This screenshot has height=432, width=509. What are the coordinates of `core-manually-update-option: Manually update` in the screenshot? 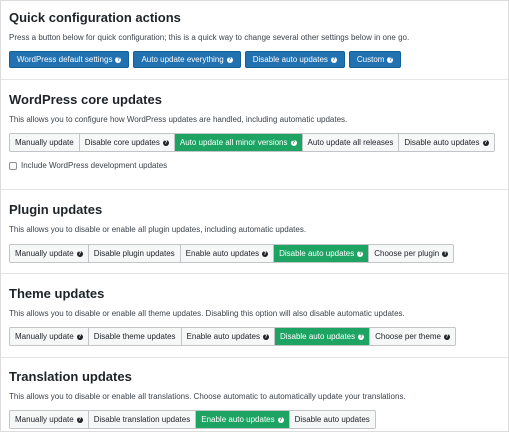 It's located at (45, 142).